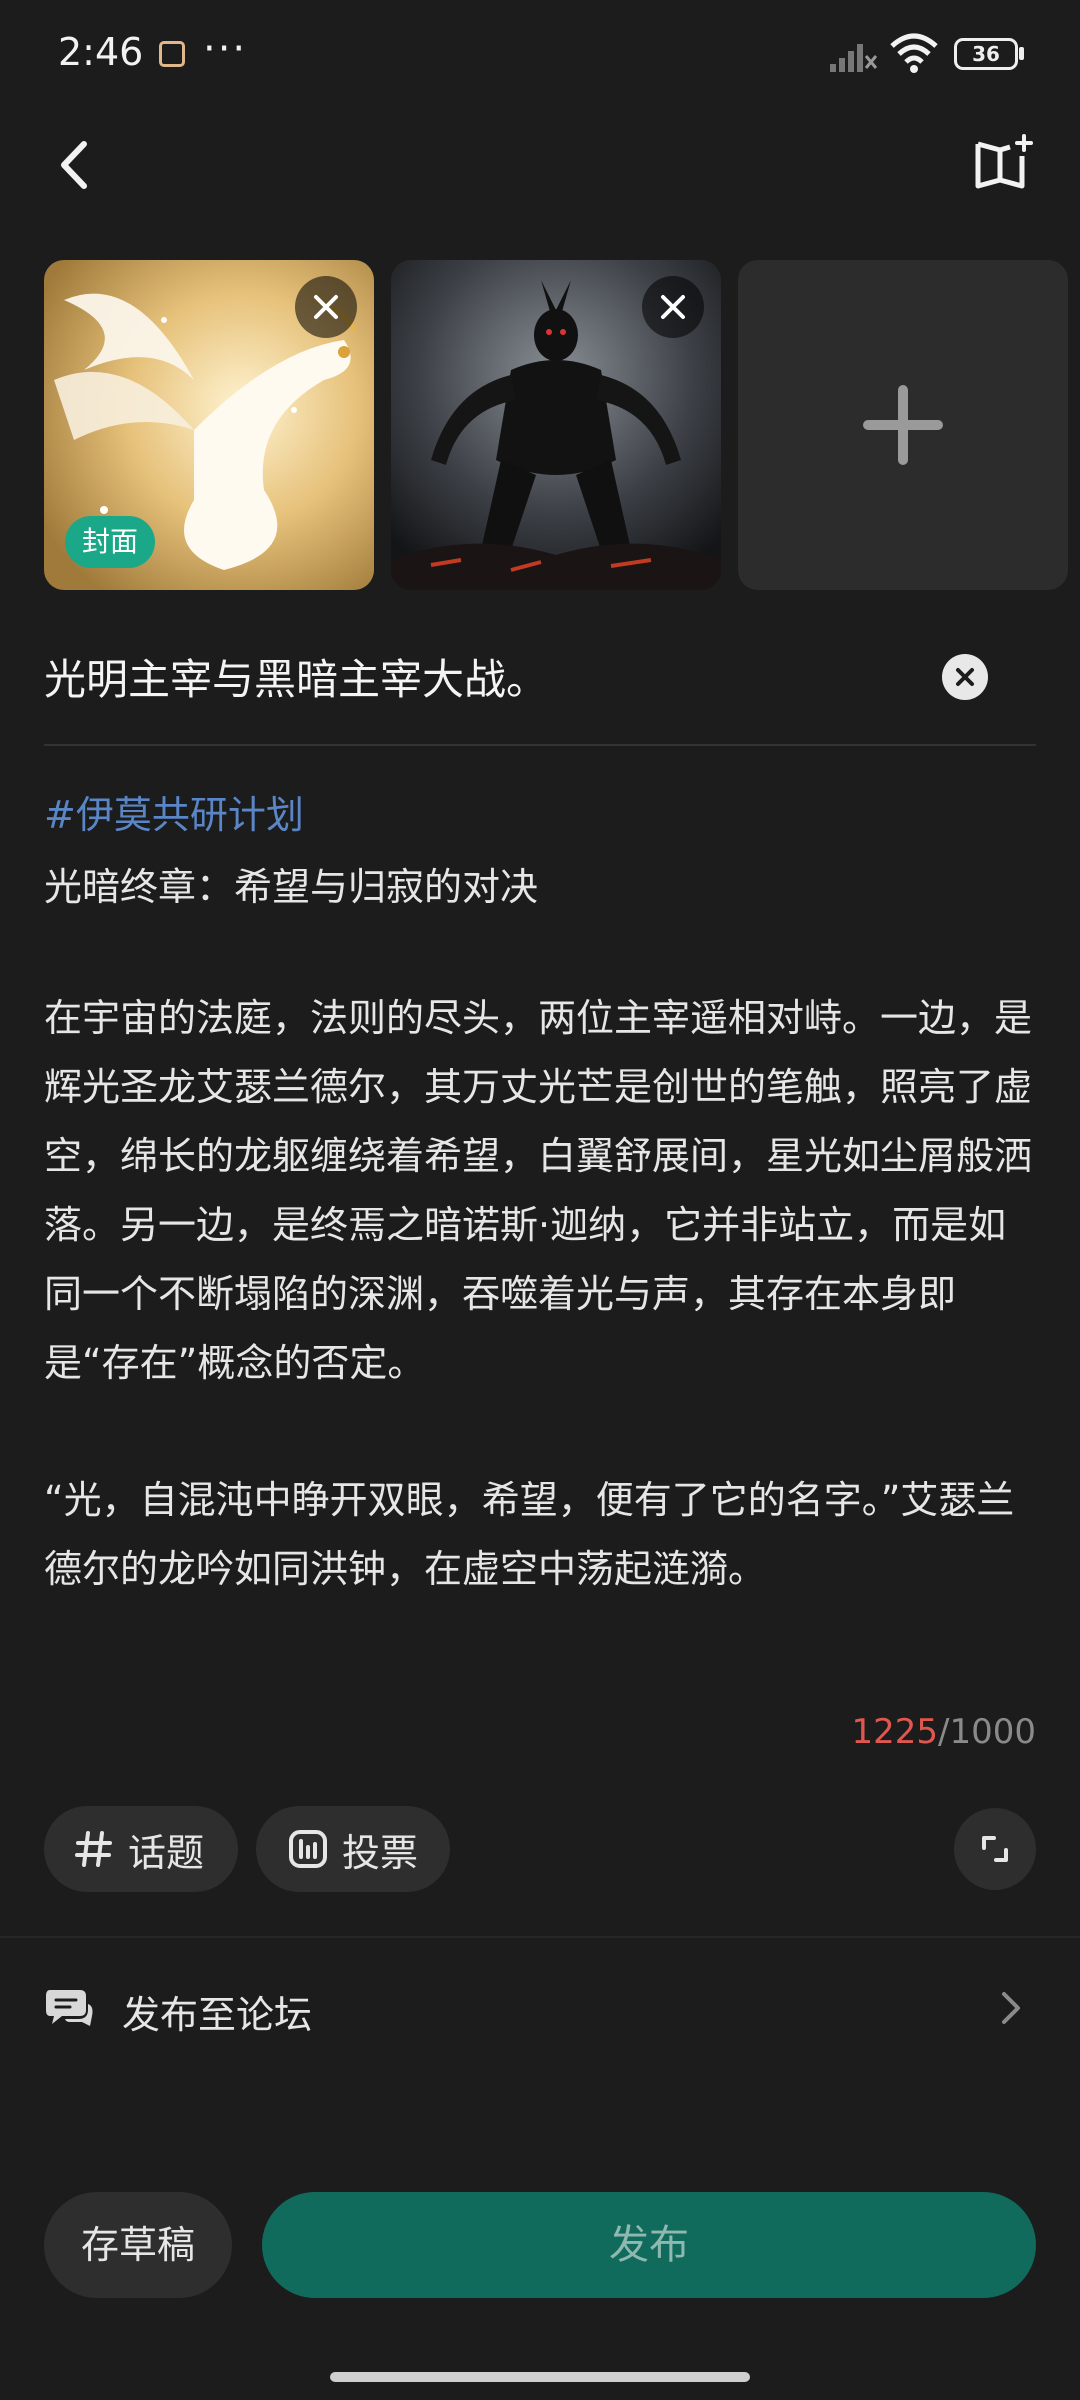 The image size is (1080, 2400). I want to click on char-counter: 1225/1000, so click(943, 1732).